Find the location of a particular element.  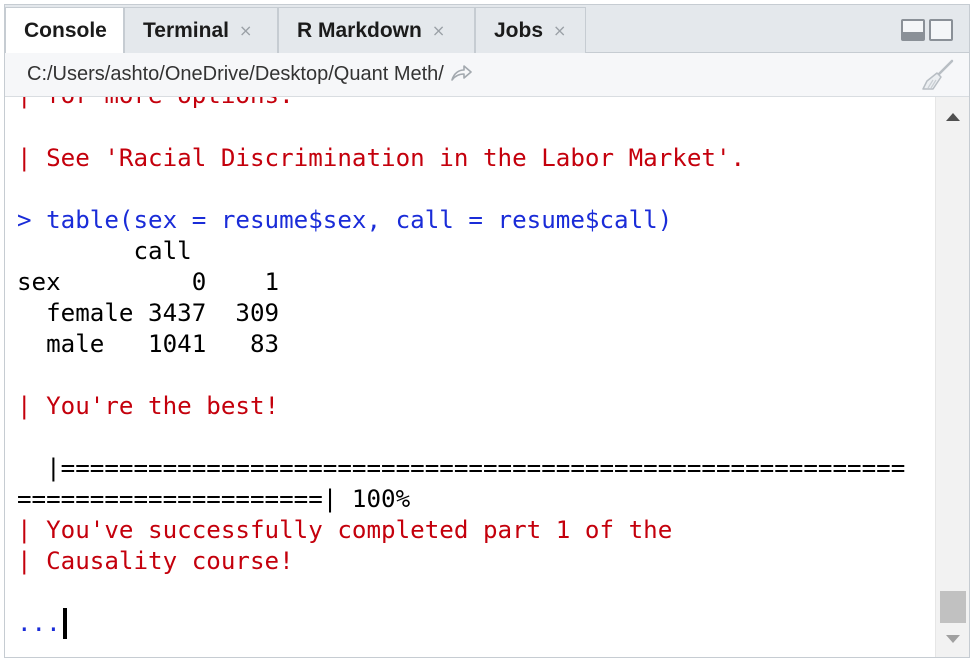

maximize-pane-icon is located at coordinates (941, 30).